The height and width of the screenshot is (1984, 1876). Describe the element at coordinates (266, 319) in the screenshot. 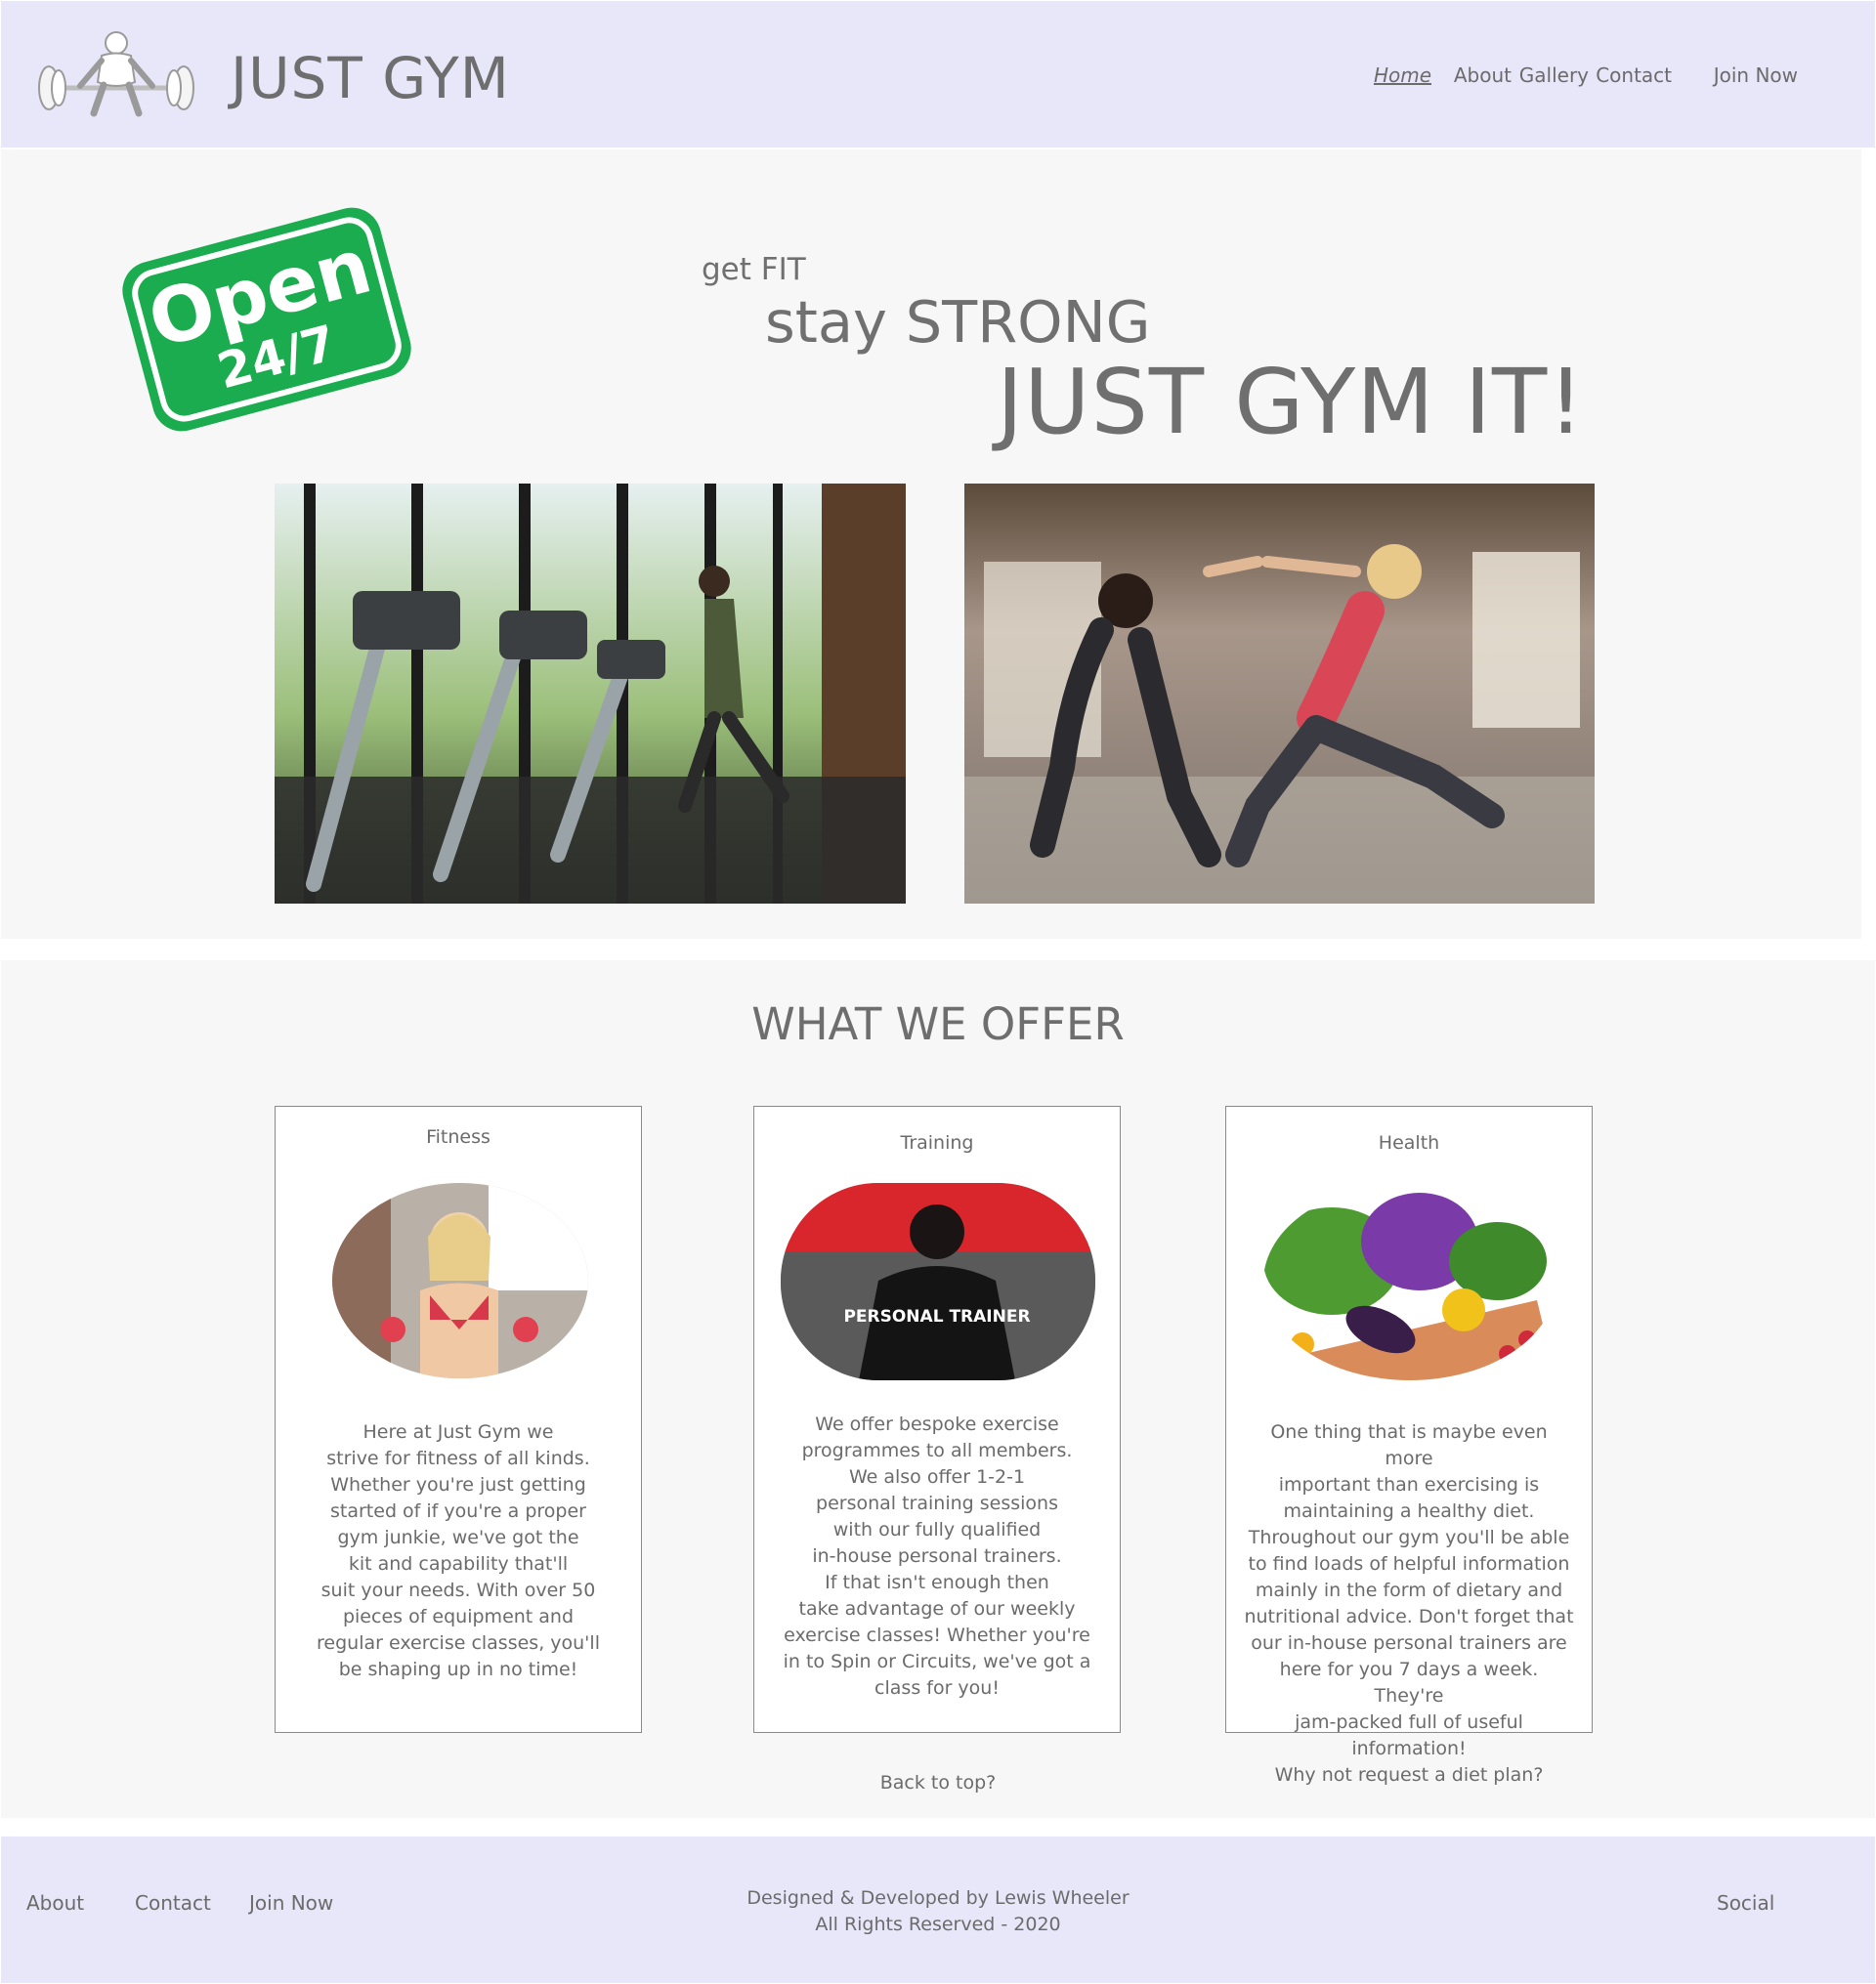

I see `open-24-7-sticker: Open 24/7` at that location.